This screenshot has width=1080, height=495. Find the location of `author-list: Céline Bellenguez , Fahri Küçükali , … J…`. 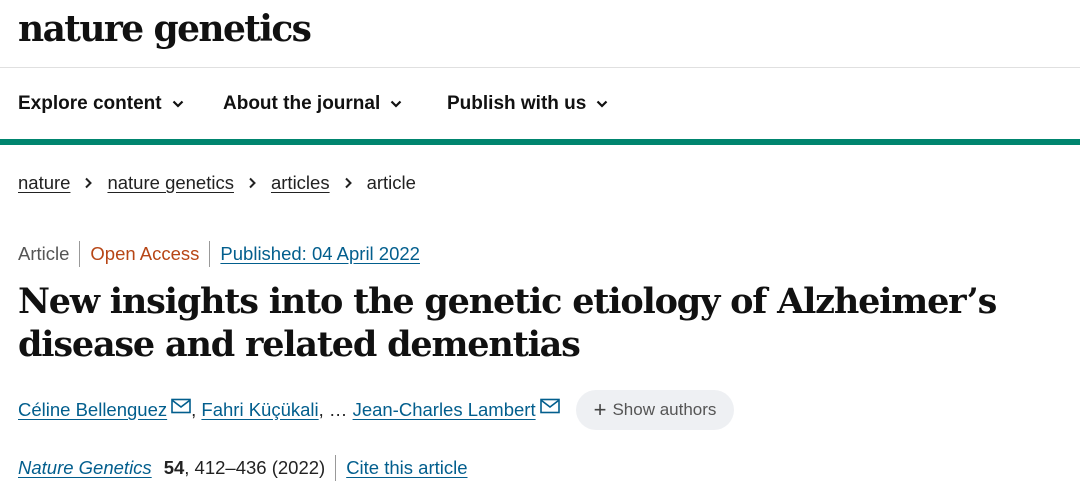

author-list: Céline Bellenguez , Fahri Küçükali , … J… is located at coordinates (376, 410).